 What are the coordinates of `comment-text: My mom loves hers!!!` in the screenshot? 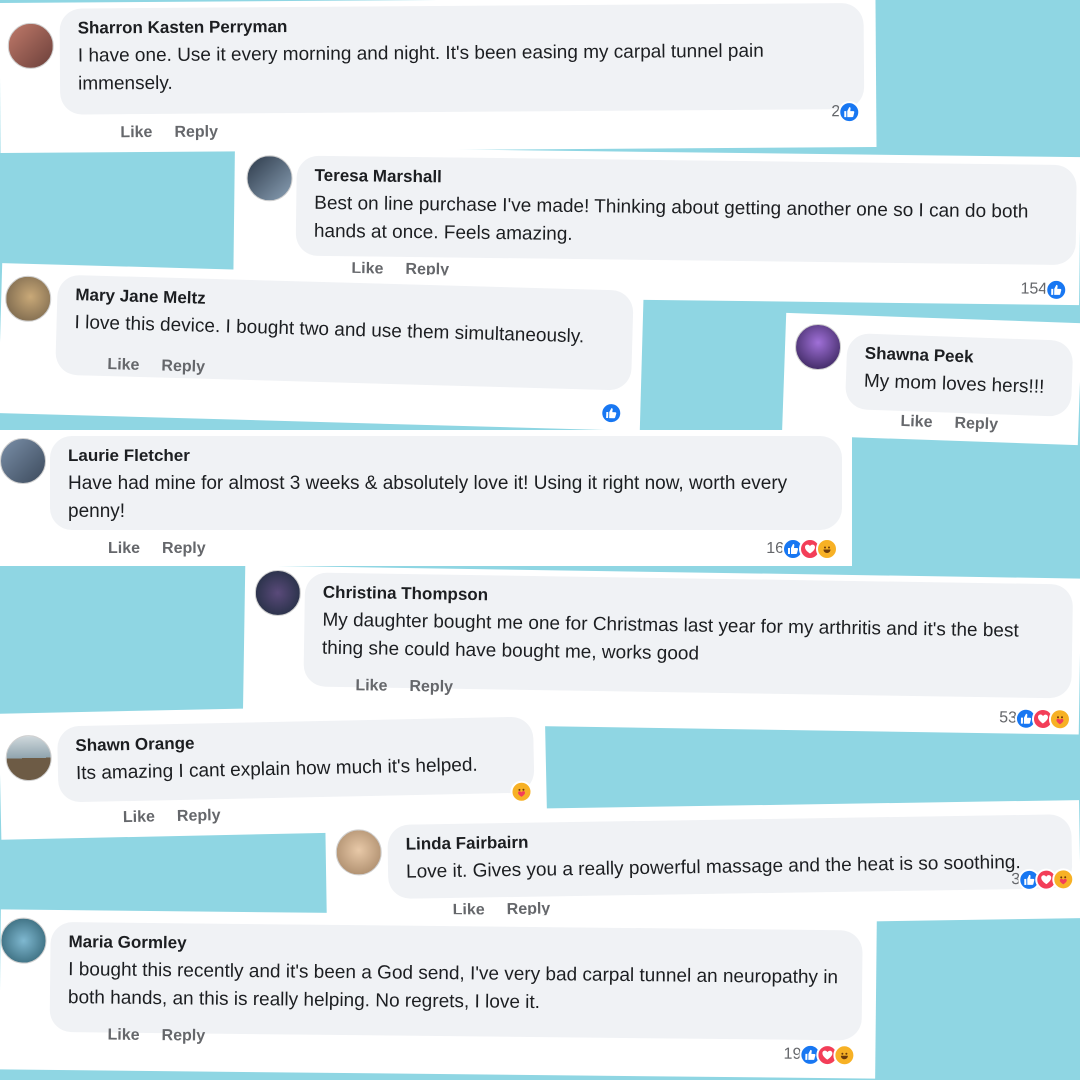 It's located at (954, 384).